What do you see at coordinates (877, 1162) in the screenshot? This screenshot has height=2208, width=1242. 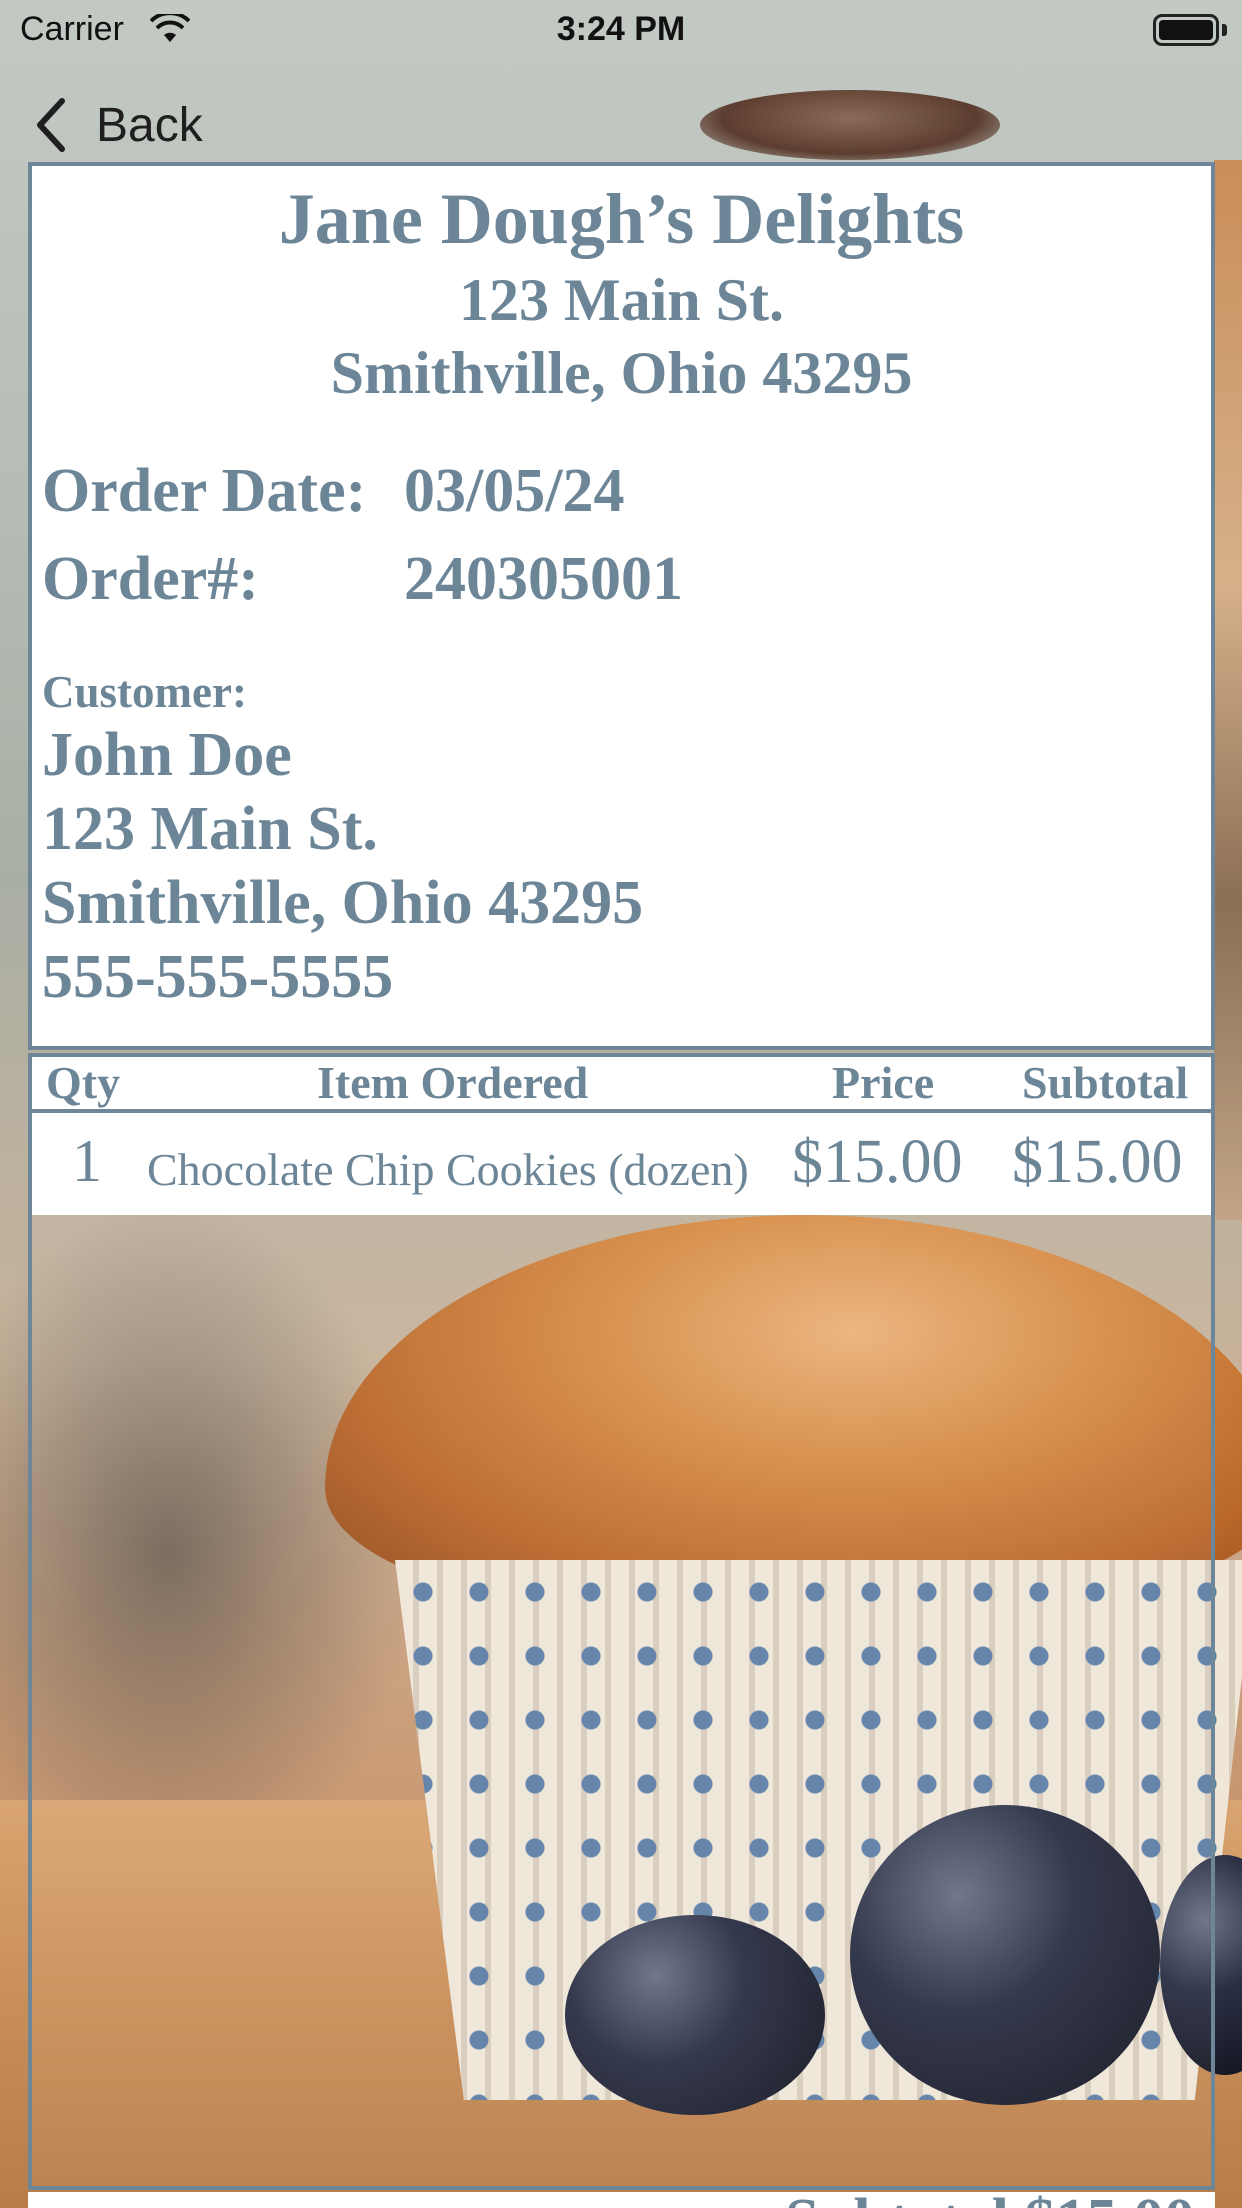 I see `row-price: $15.00` at bounding box center [877, 1162].